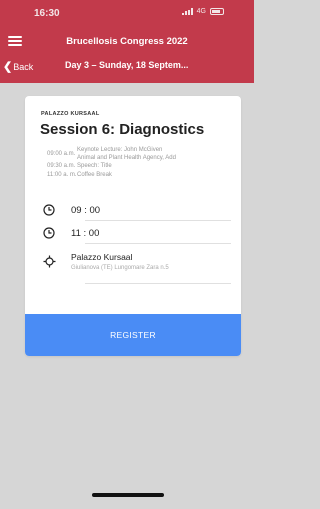 The image size is (320, 509). I want to click on location-address: Giulianova (TE) Lungomare Zara n.5, so click(120, 268).